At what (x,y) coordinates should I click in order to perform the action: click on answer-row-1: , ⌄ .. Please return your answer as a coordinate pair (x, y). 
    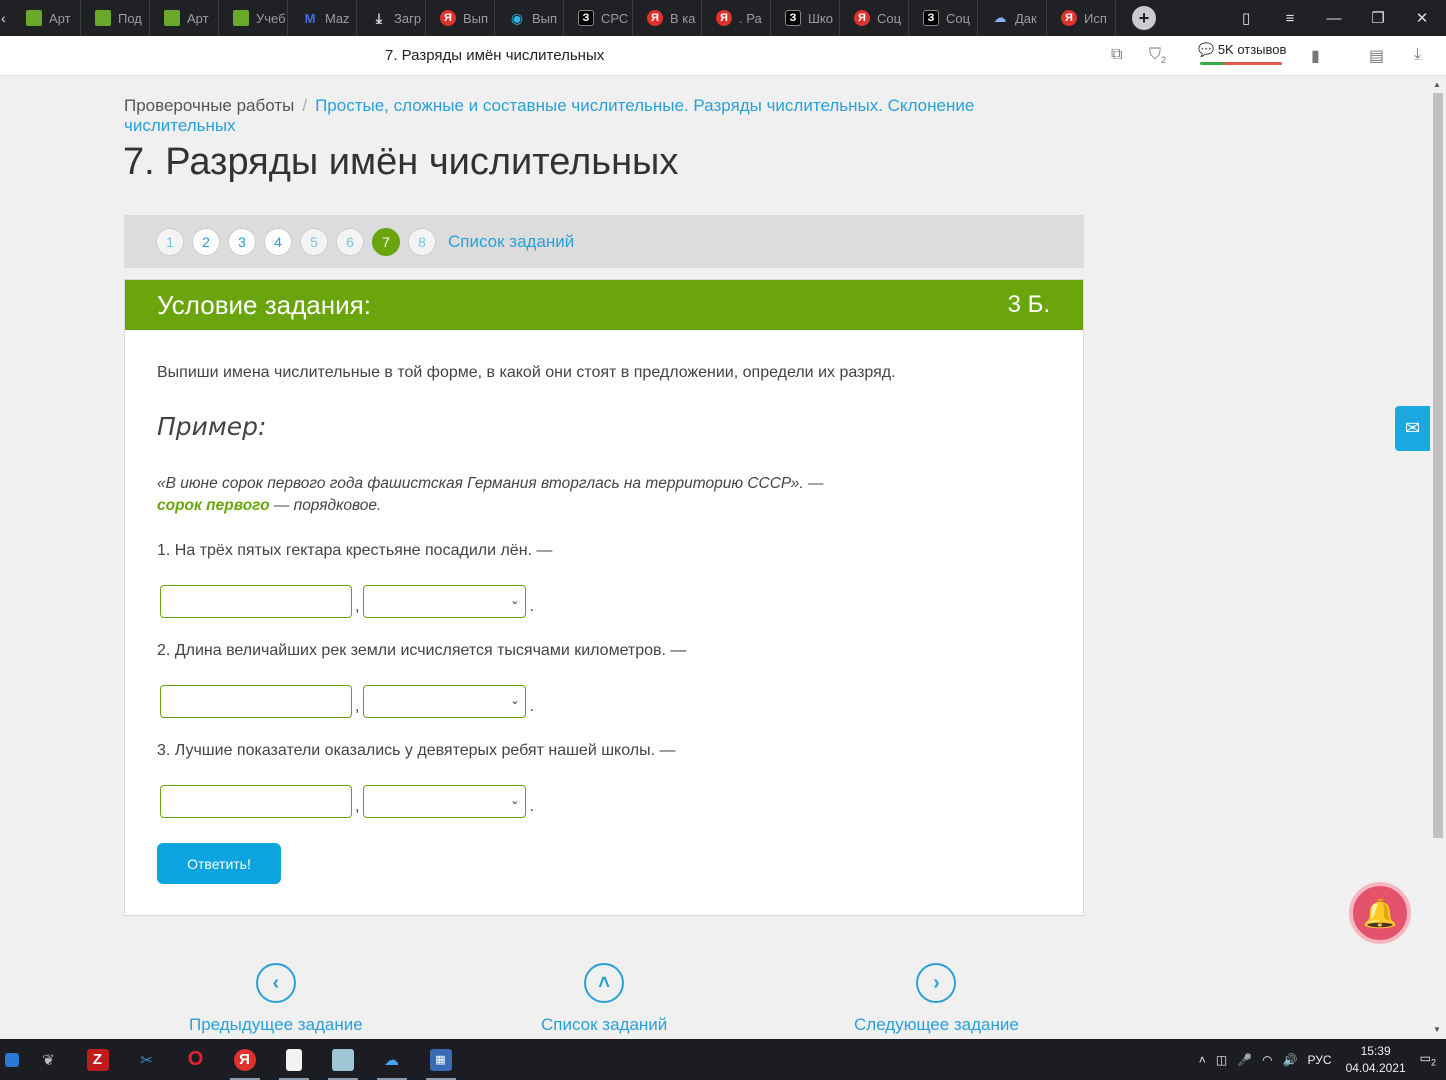
    Looking at the image, I should click on (349, 601).